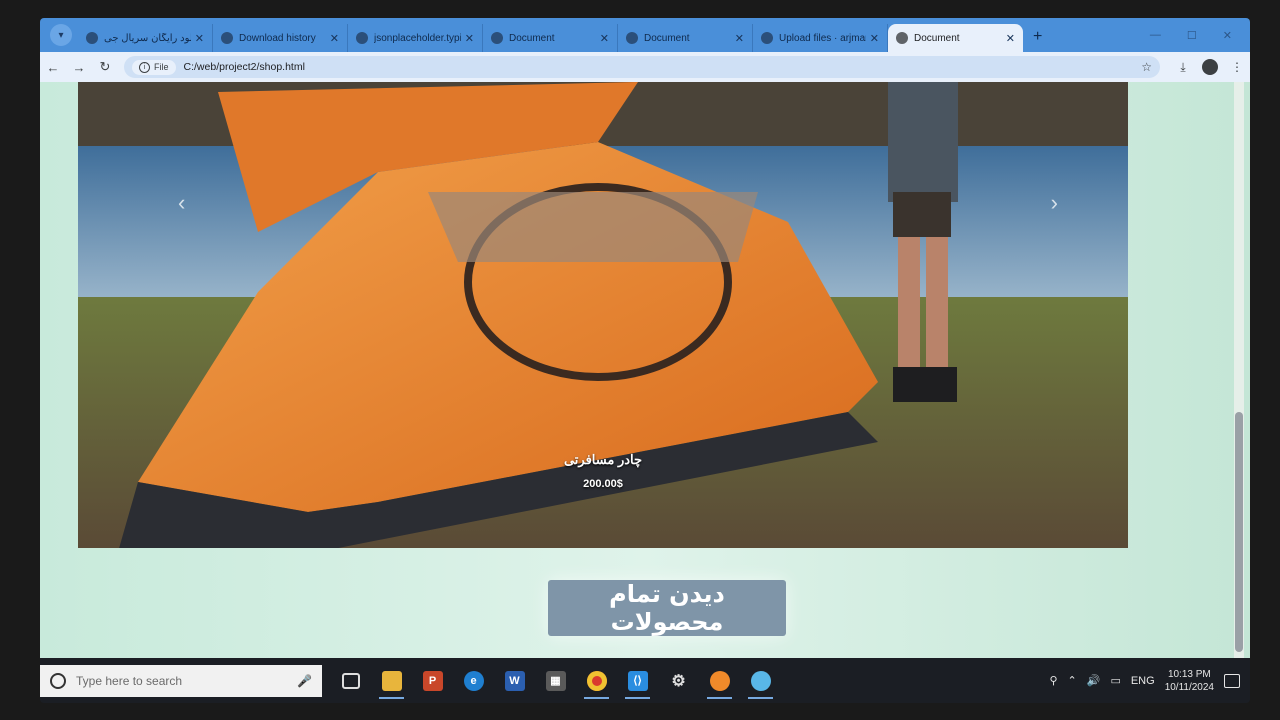  I want to click on tab-title: دانلود رایگان سریال جی, so click(147, 38).